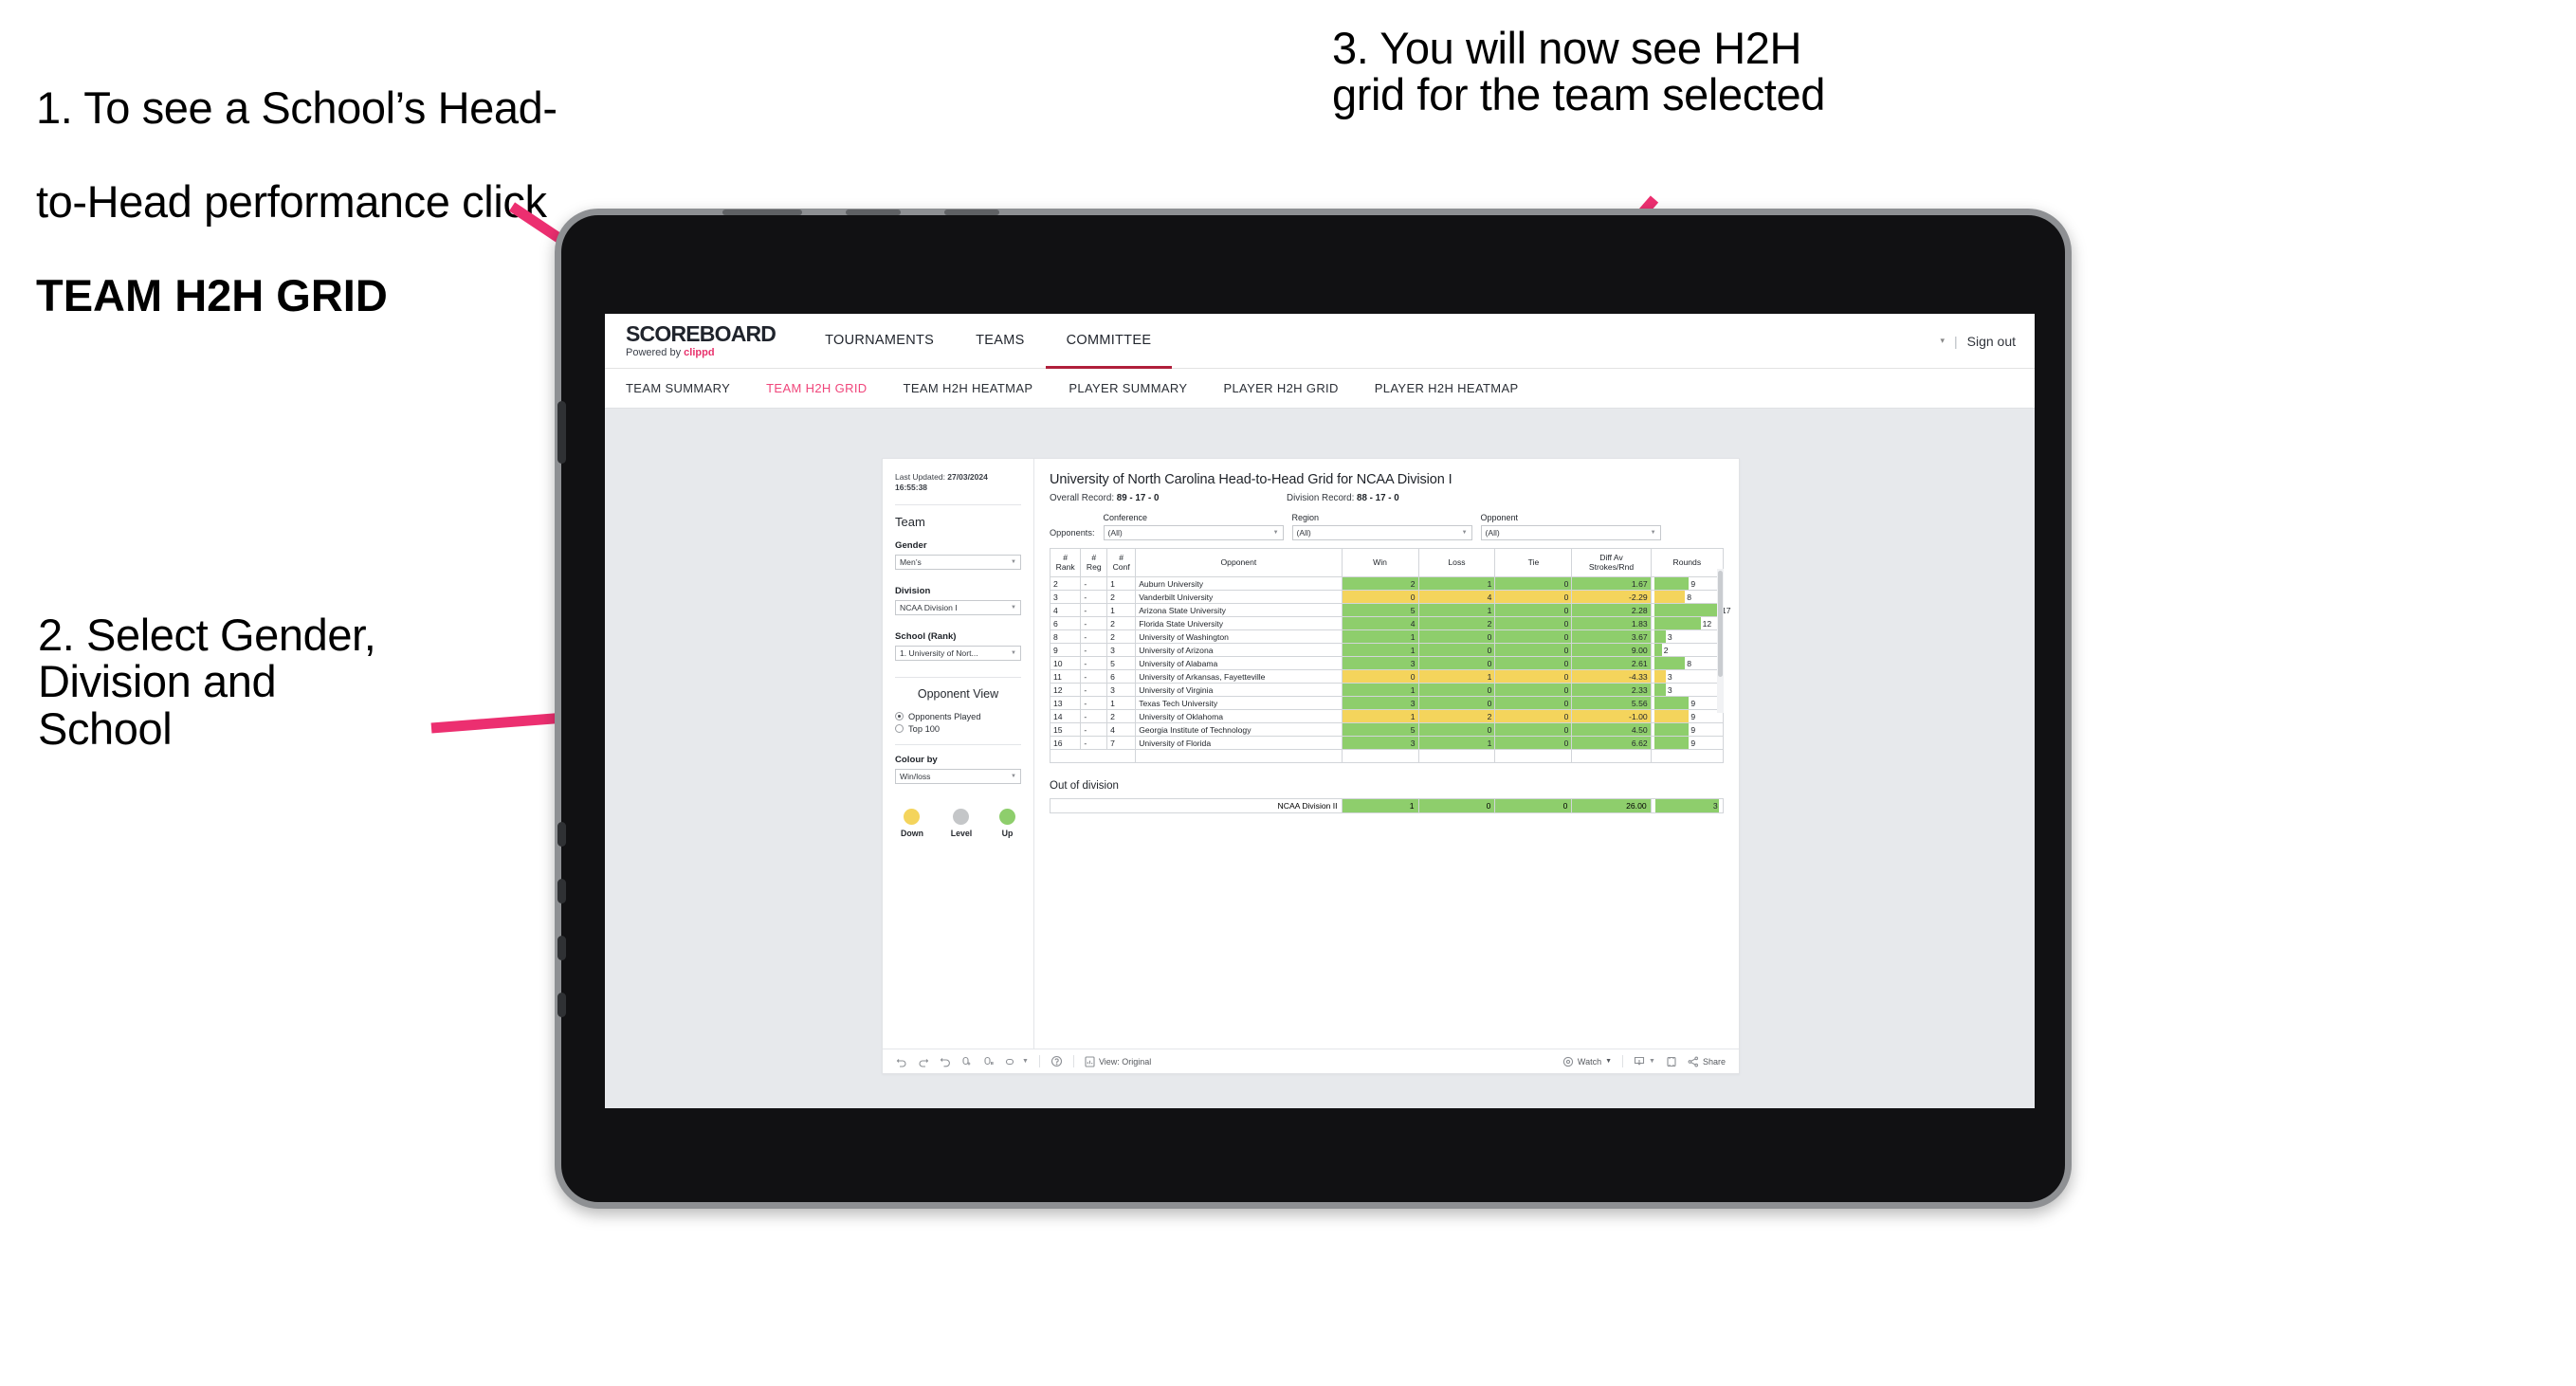  I want to click on download-icon, so click(1639, 1062).